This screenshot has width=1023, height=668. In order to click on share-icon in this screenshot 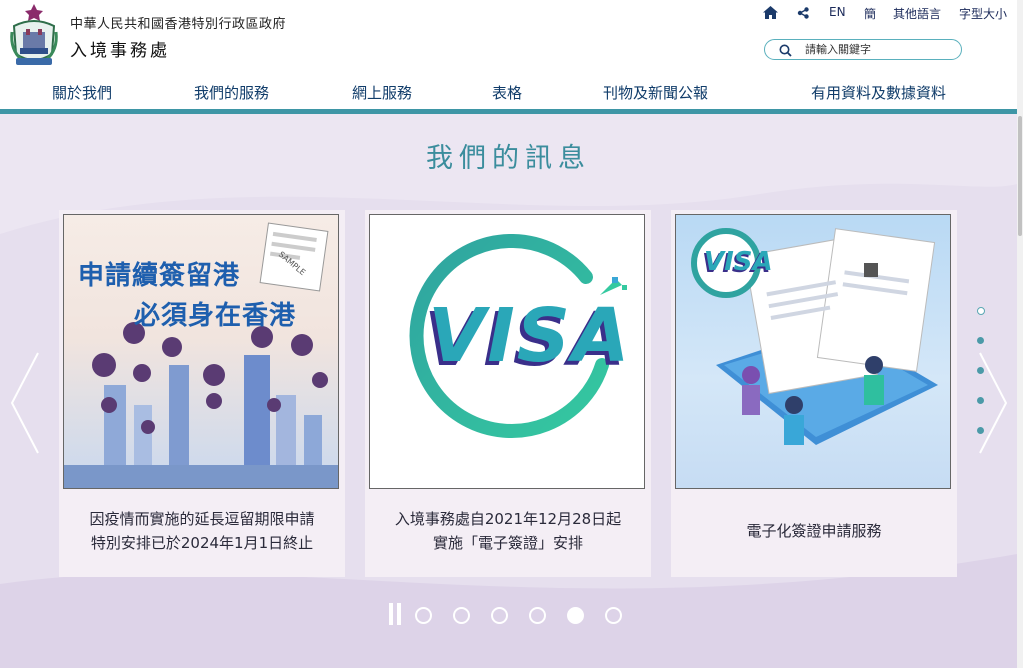, I will do `click(803, 13)`.